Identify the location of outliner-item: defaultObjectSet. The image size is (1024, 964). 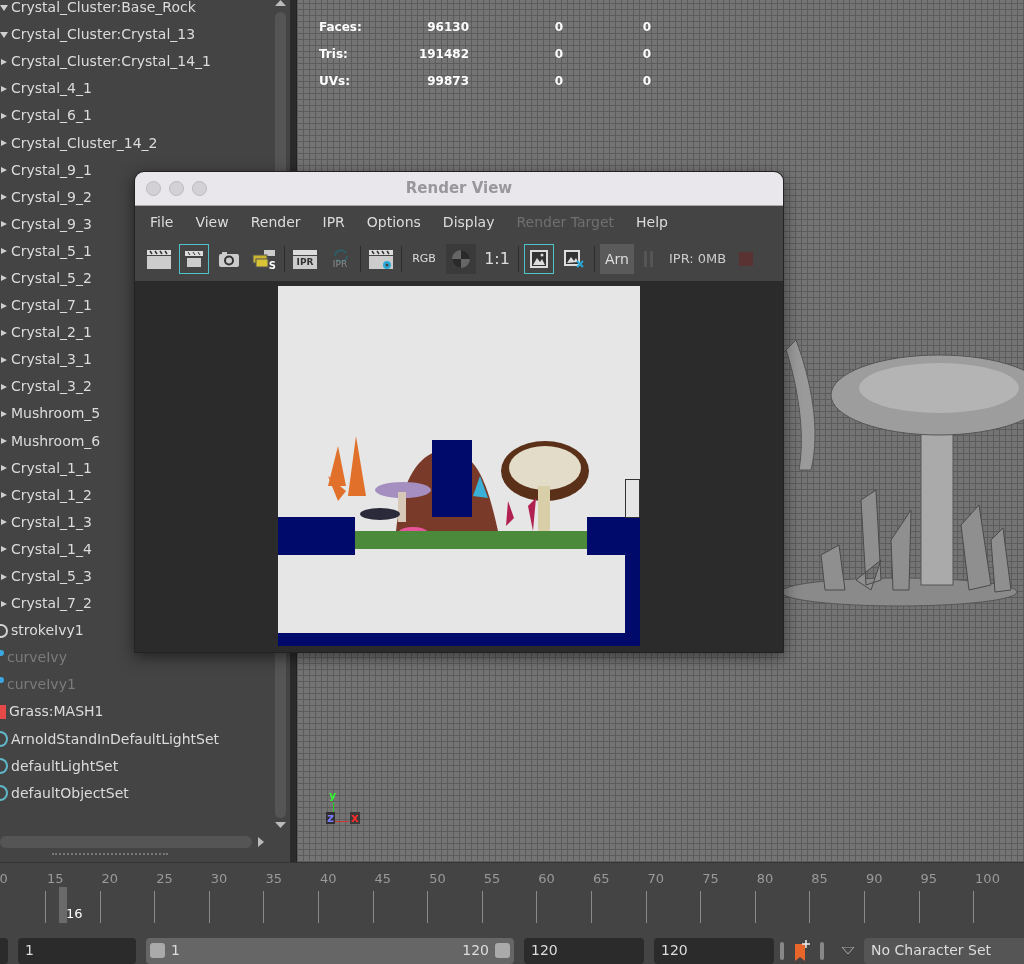
(70, 793).